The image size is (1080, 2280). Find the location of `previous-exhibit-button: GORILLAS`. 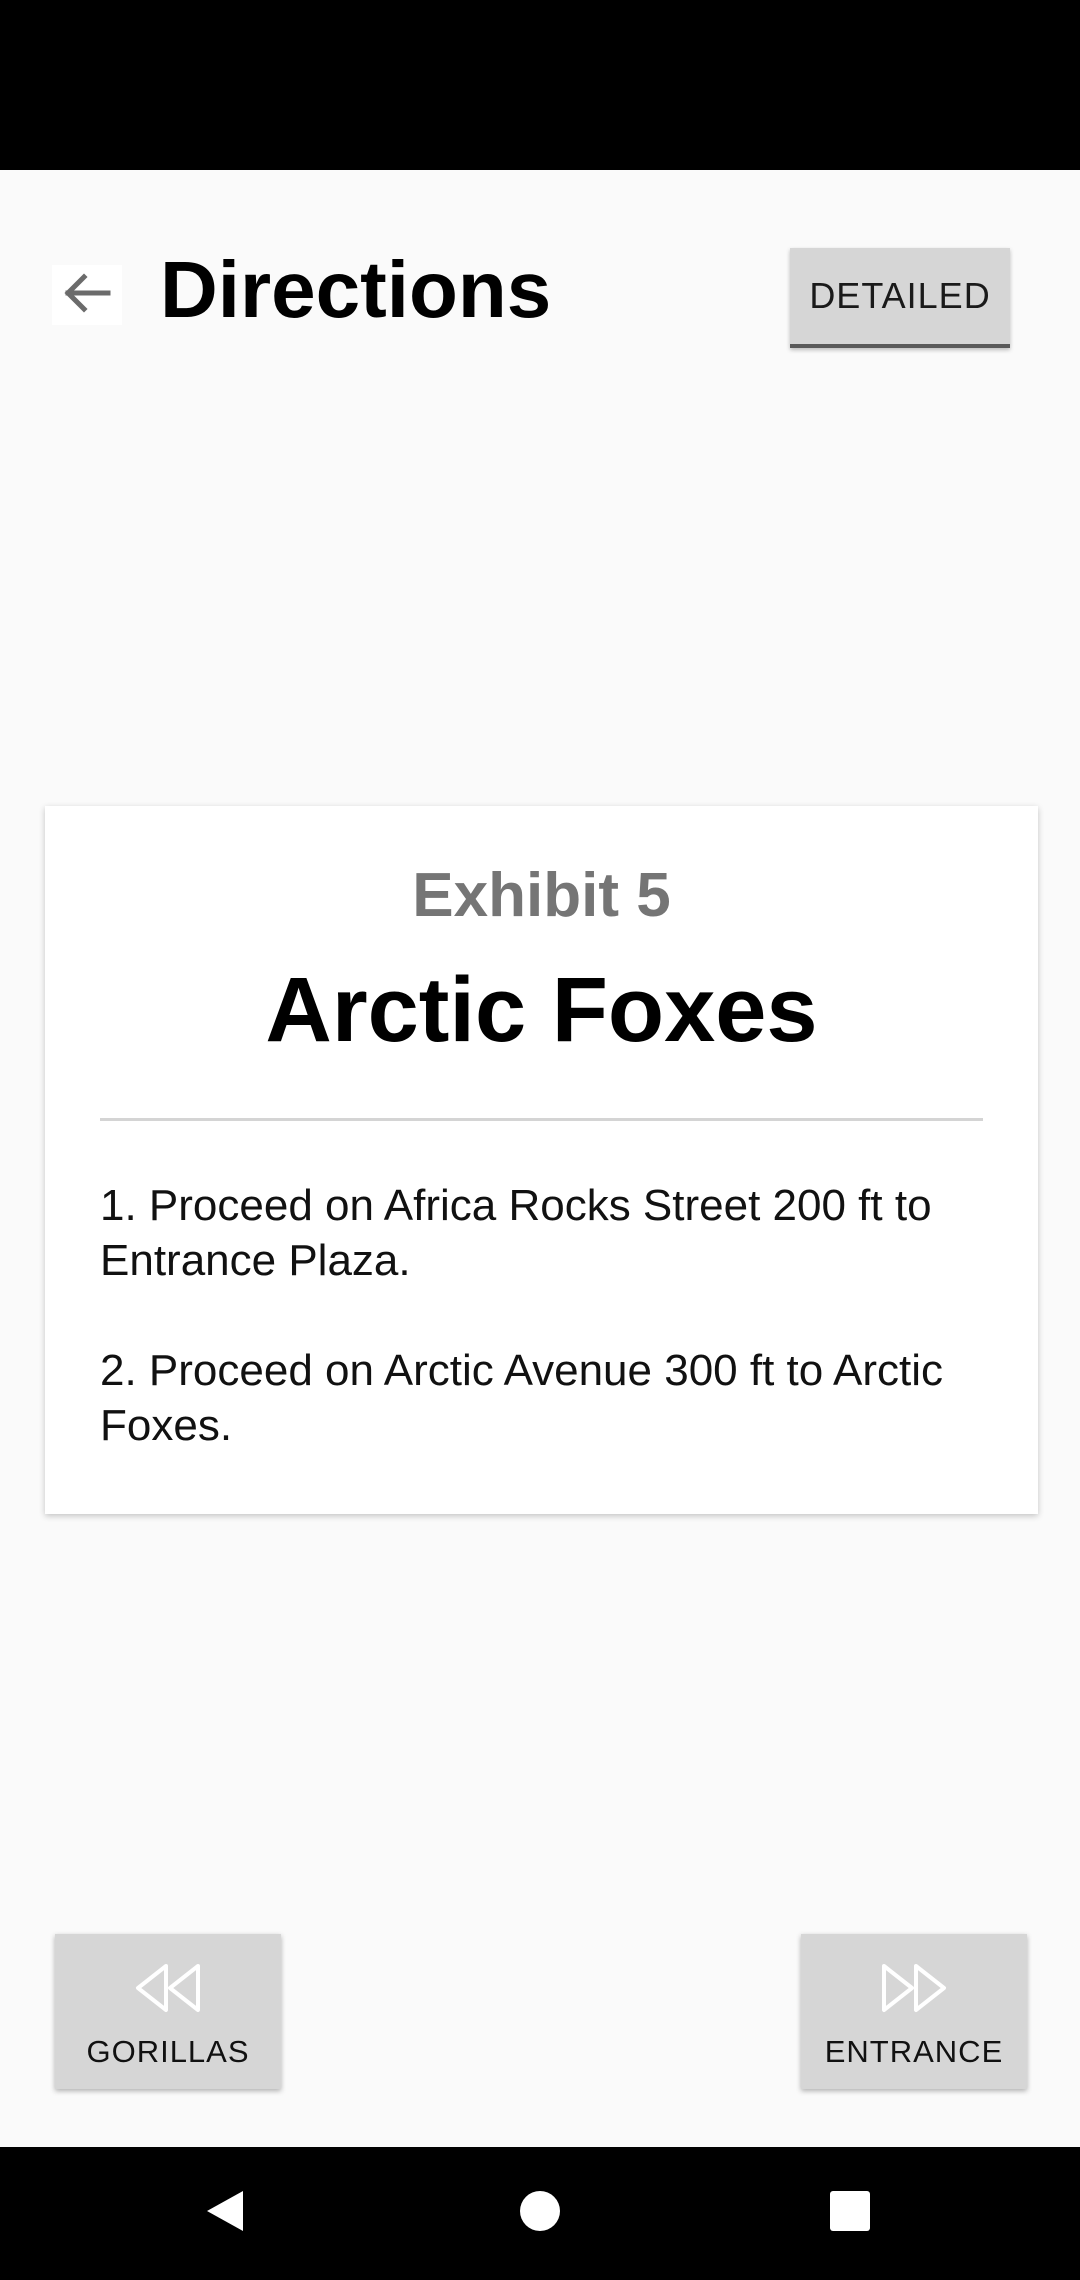

previous-exhibit-button: GORILLAS is located at coordinates (168, 2011).